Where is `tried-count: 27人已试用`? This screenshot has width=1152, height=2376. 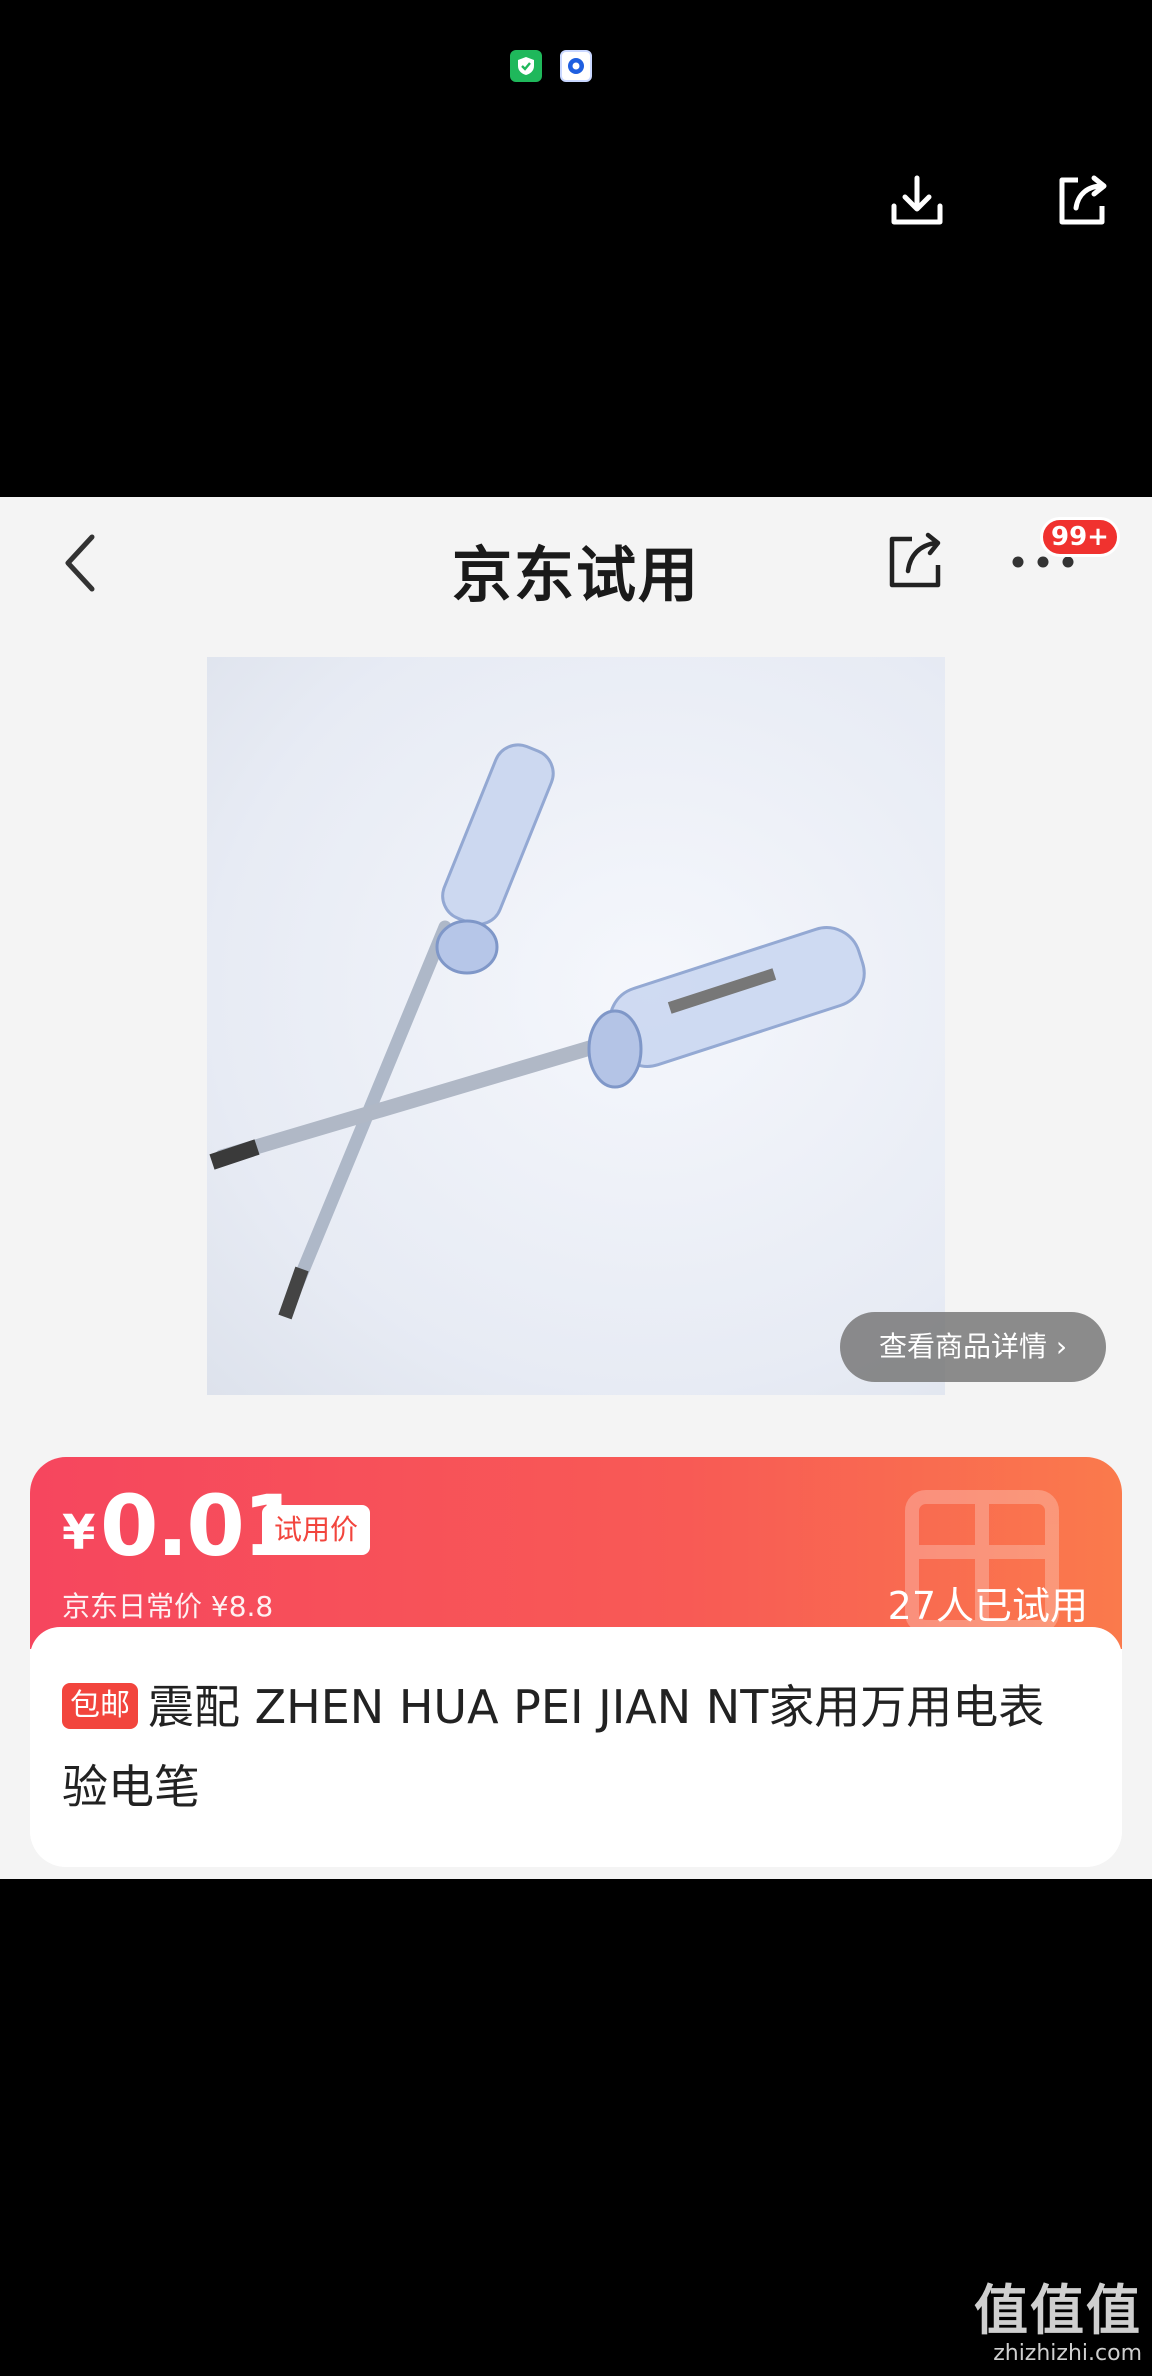 tried-count: 27人已试用 is located at coordinates (987, 1606).